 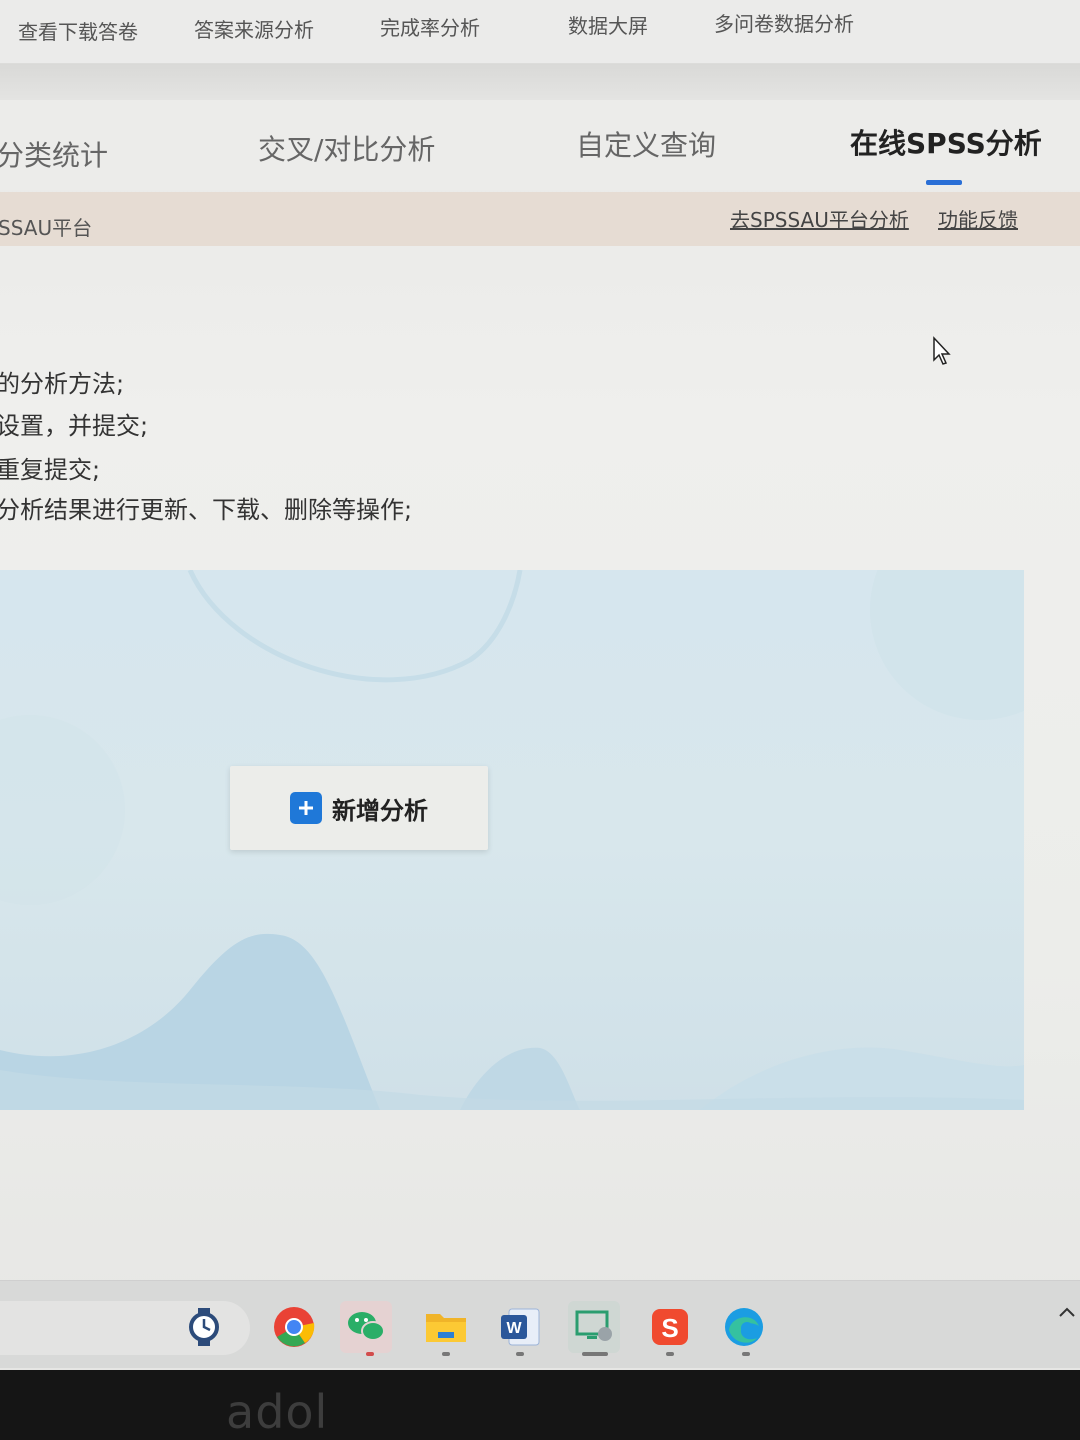 What do you see at coordinates (366, 1327) in the screenshot?
I see `wechat-icon` at bounding box center [366, 1327].